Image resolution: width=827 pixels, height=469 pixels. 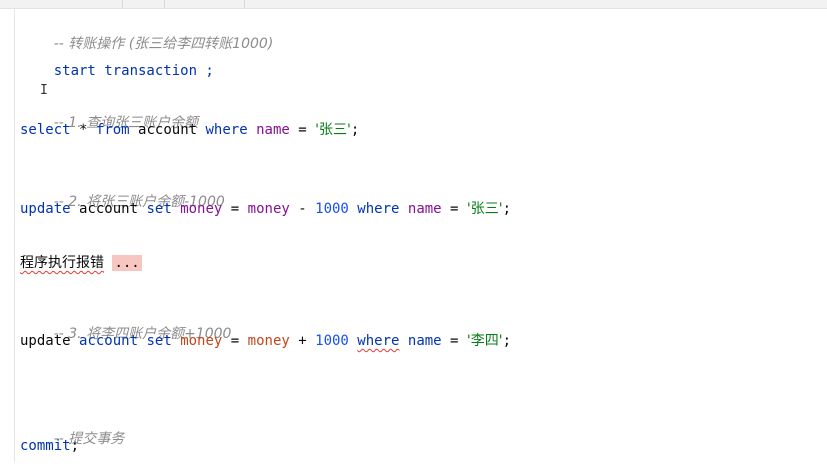 What do you see at coordinates (126, 323) in the screenshot?
I see `code-line-comment-3: -- 3. 将李四账户余额+1000` at bounding box center [126, 323].